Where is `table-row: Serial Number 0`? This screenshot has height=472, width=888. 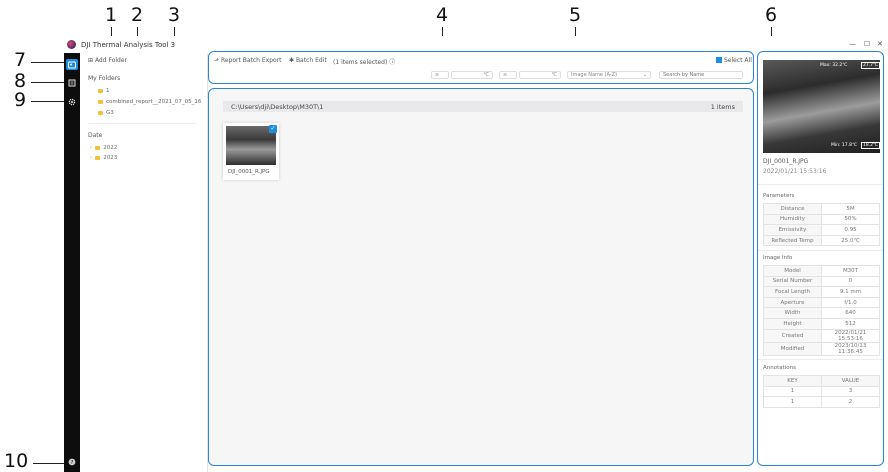 table-row: Serial Number 0 is located at coordinates (821, 281).